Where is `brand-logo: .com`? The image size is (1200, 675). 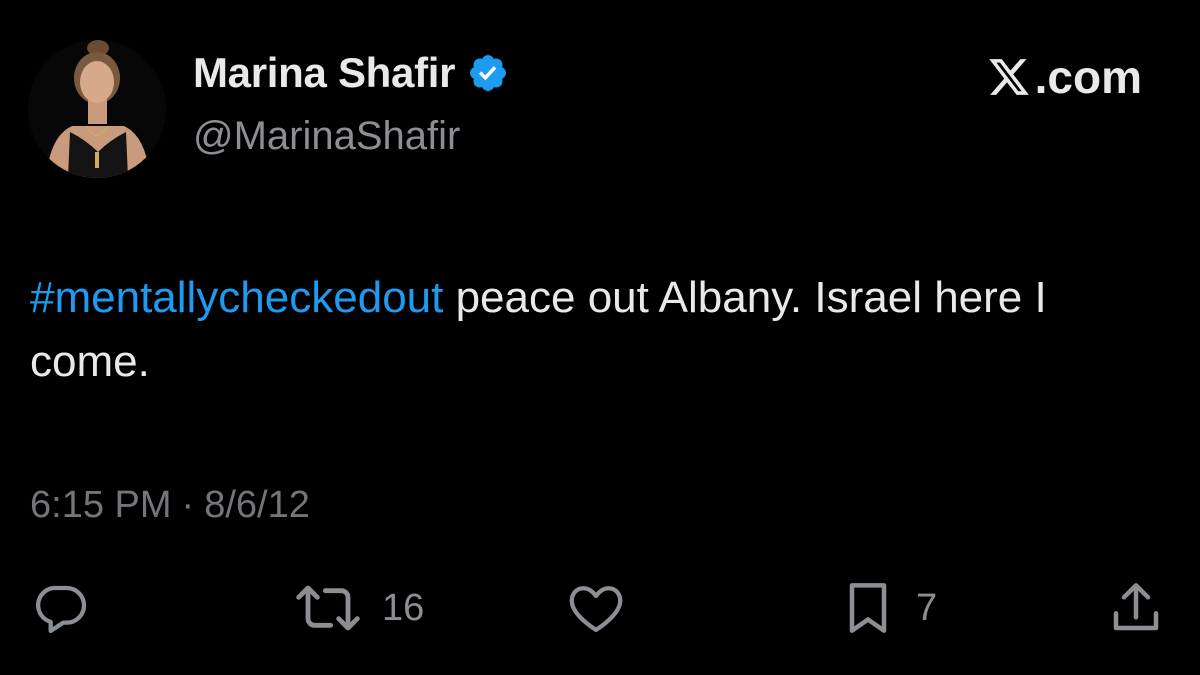
brand-logo: .com is located at coordinates (1064, 77).